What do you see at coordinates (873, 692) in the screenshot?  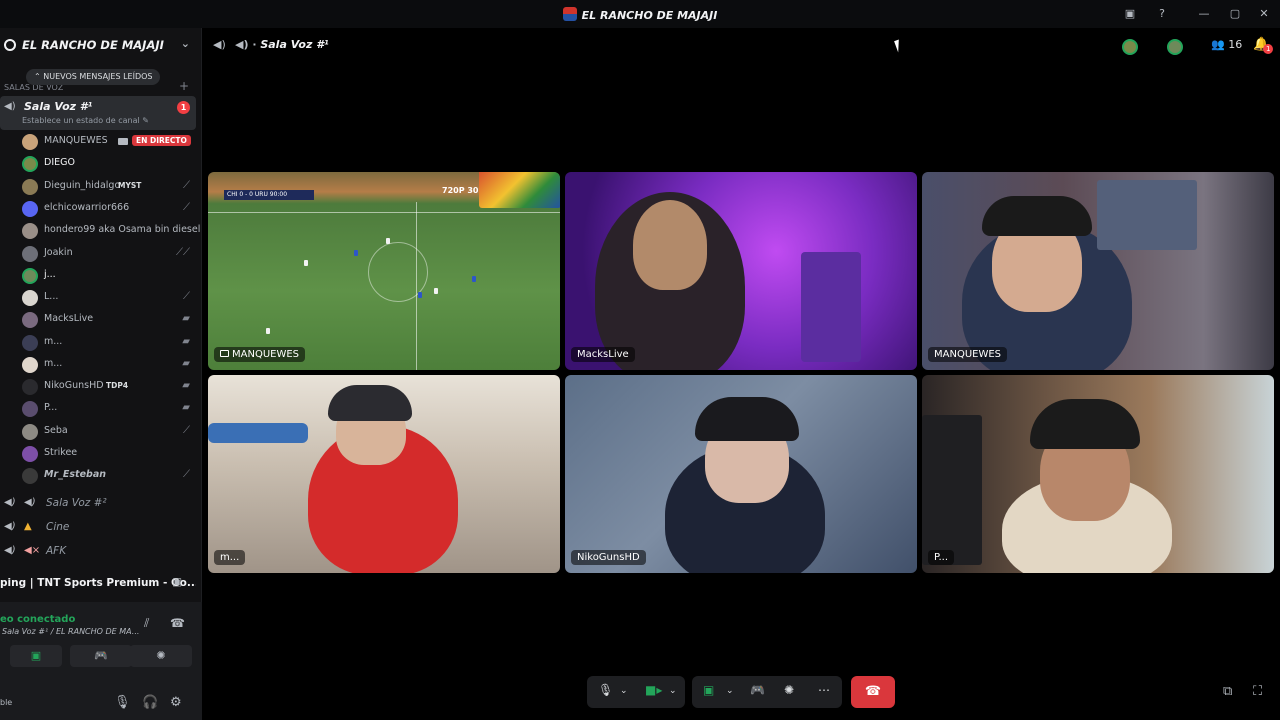 I see `disconnect-button: ☎` at bounding box center [873, 692].